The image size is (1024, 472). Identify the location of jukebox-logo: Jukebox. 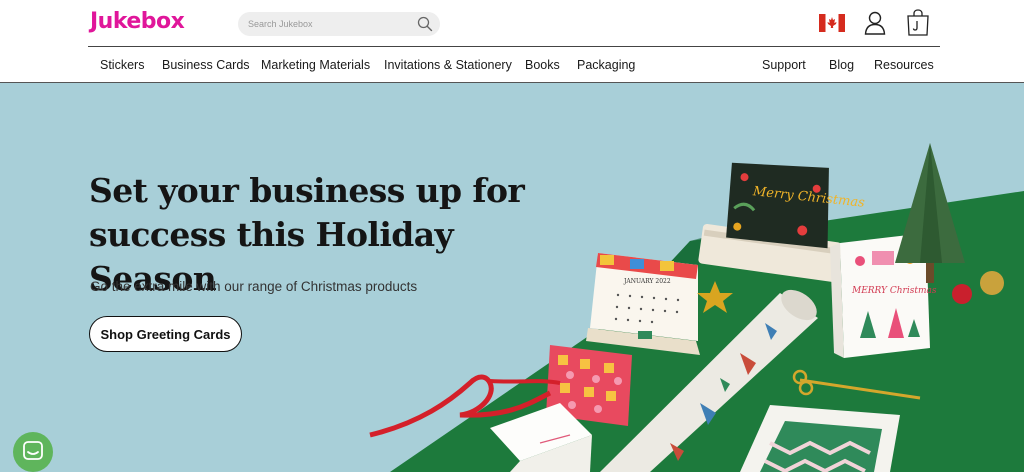
(137, 21).